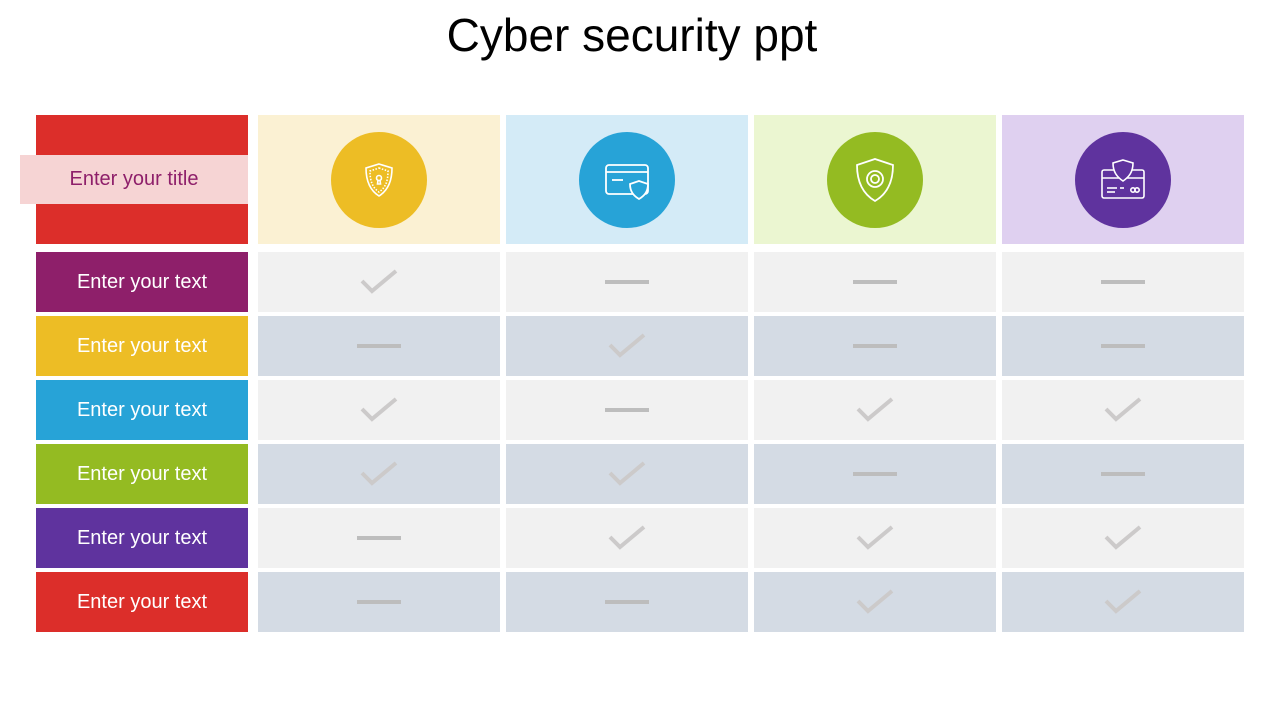 The width and height of the screenshot is (1280, 720). What do you see at coordinates (632, 35) in the screenshot?
I see `slide-title: Cyber security ppt` at bounding box center [632, 35].